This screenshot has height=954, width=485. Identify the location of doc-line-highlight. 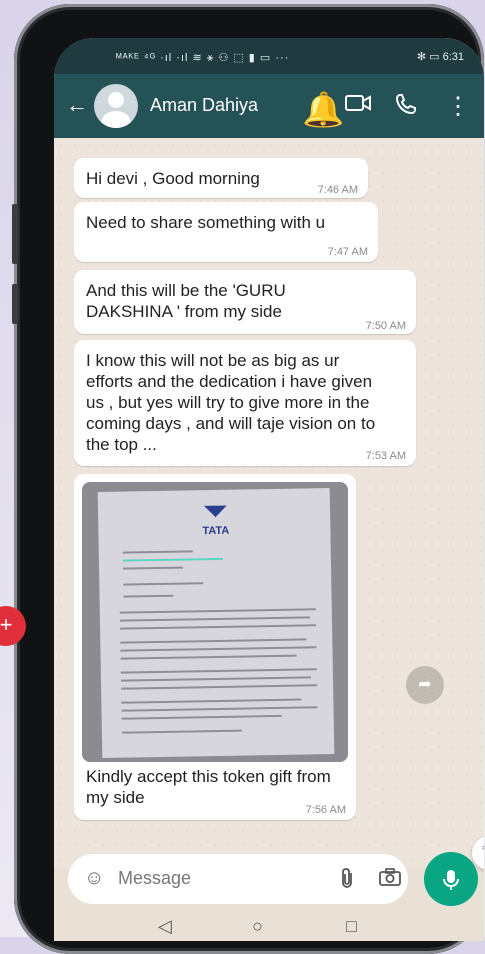
(172, 559).